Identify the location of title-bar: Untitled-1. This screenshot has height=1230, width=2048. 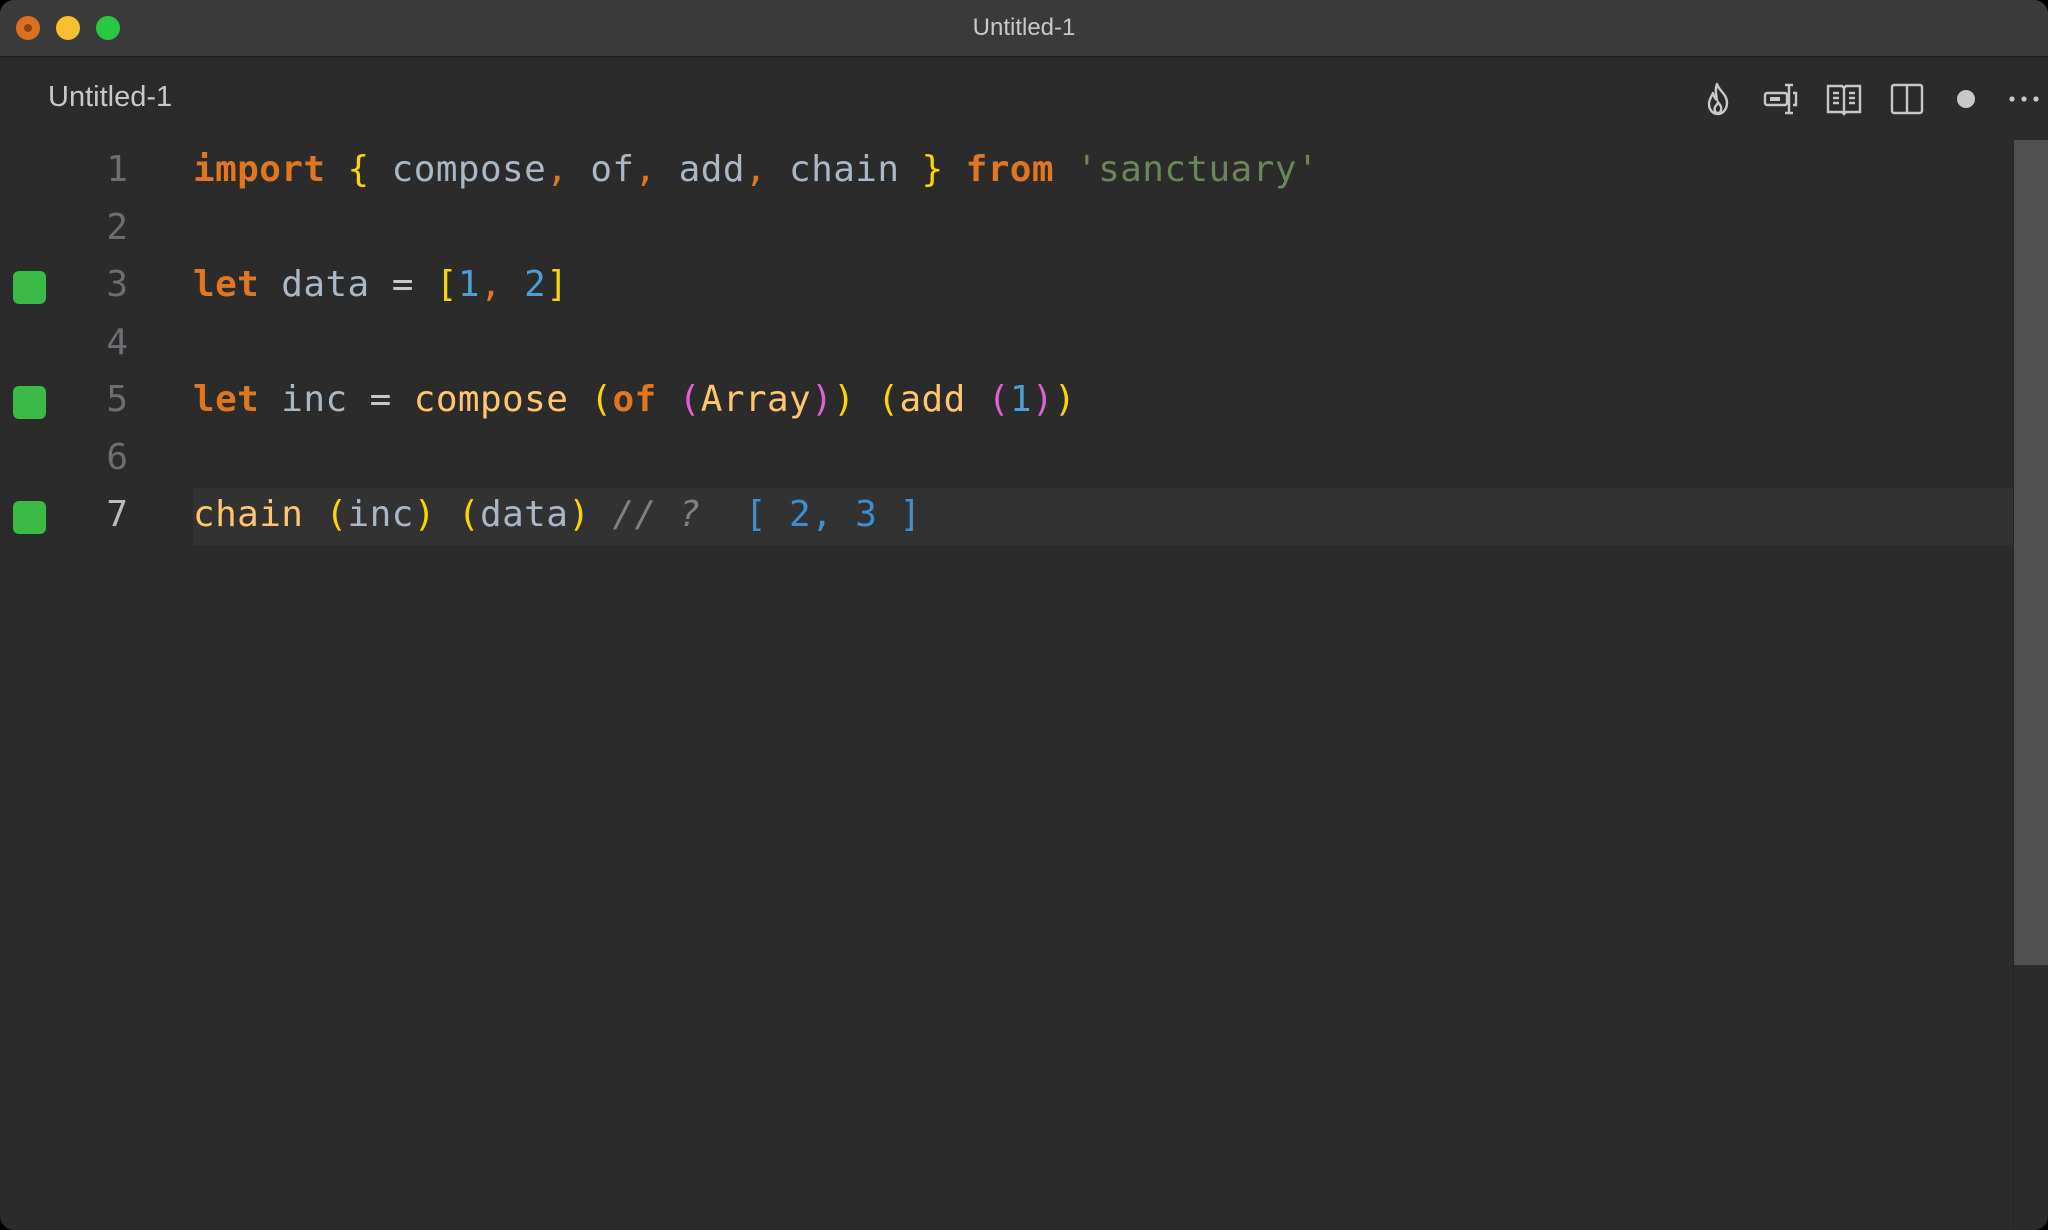
(1024, 28).